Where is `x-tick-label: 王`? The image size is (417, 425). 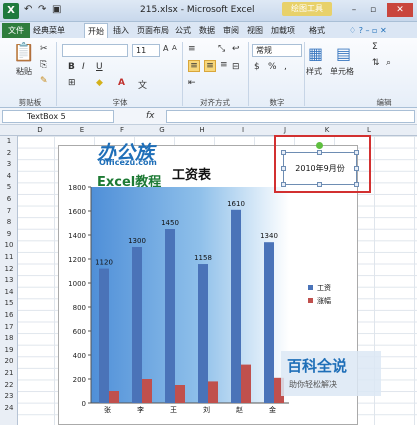 x-tick-label: 王 is located at coordinates (173, 410).